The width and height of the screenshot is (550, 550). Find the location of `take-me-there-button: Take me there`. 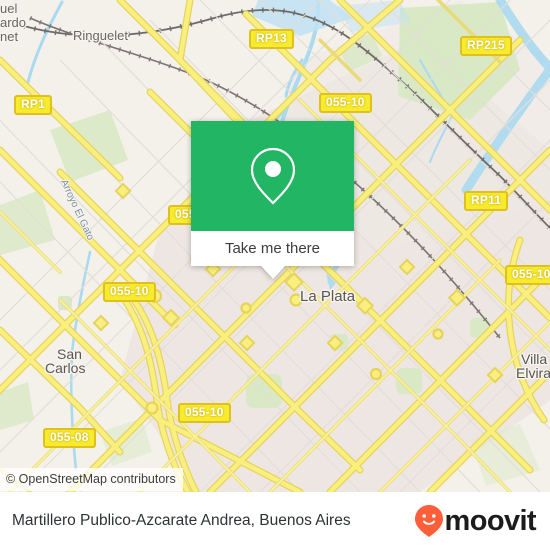

take-me-there-button: Take me there is located at coordinates (272, 248).